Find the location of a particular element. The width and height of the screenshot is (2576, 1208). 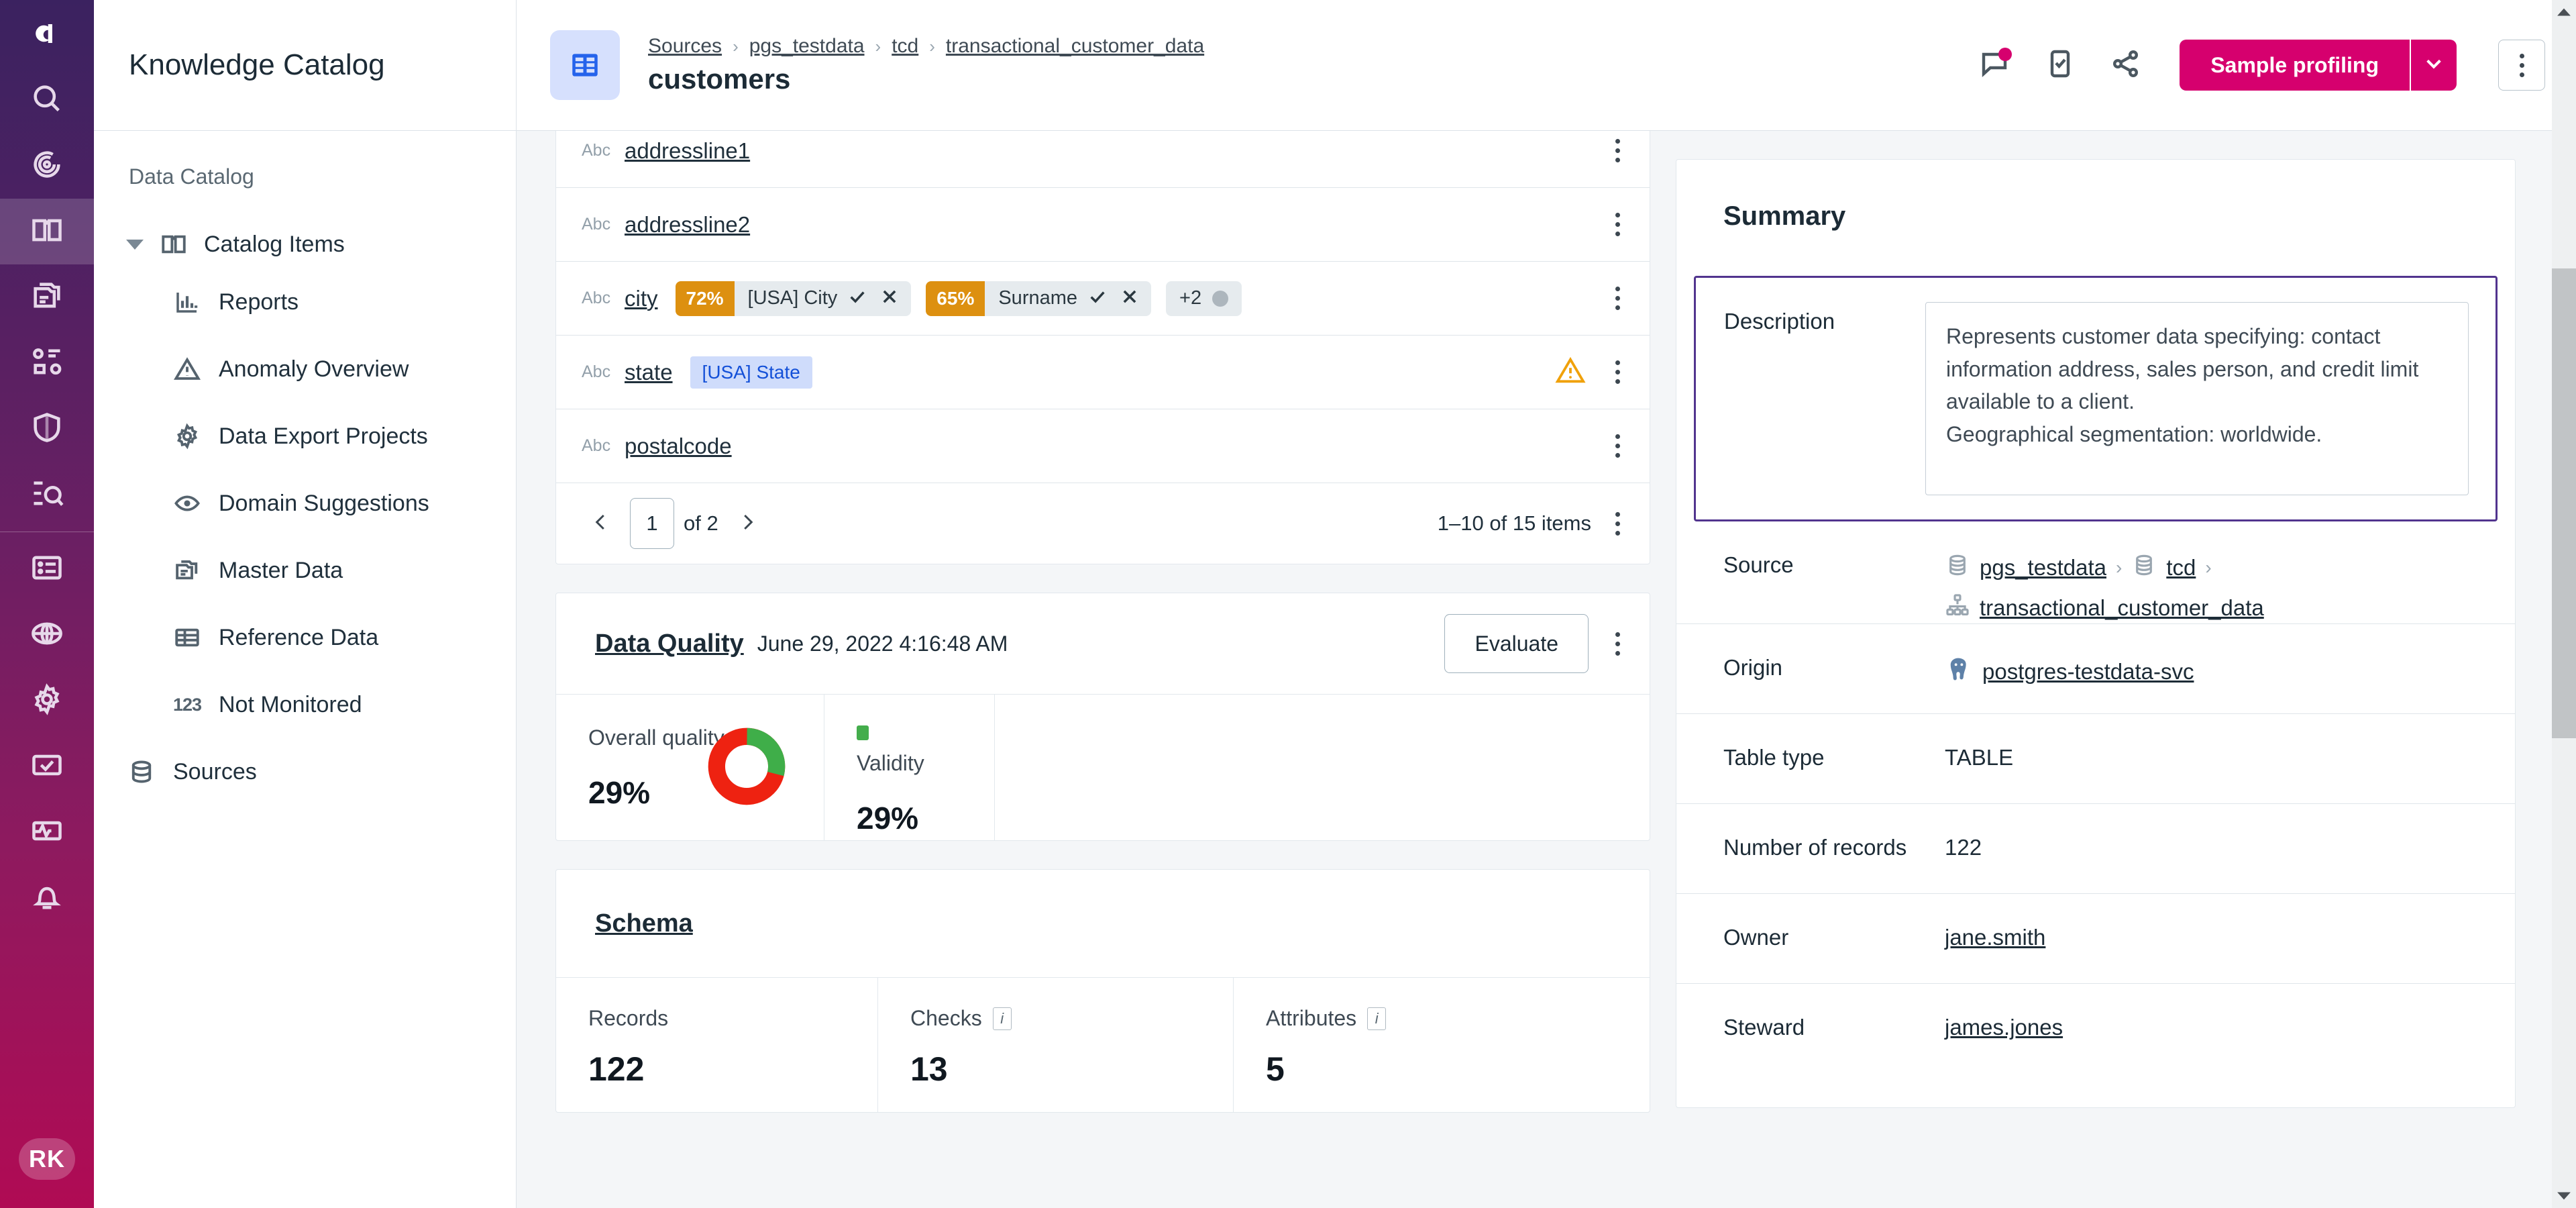

rail-item-pulse-icon is located at coordinates (47, 832).